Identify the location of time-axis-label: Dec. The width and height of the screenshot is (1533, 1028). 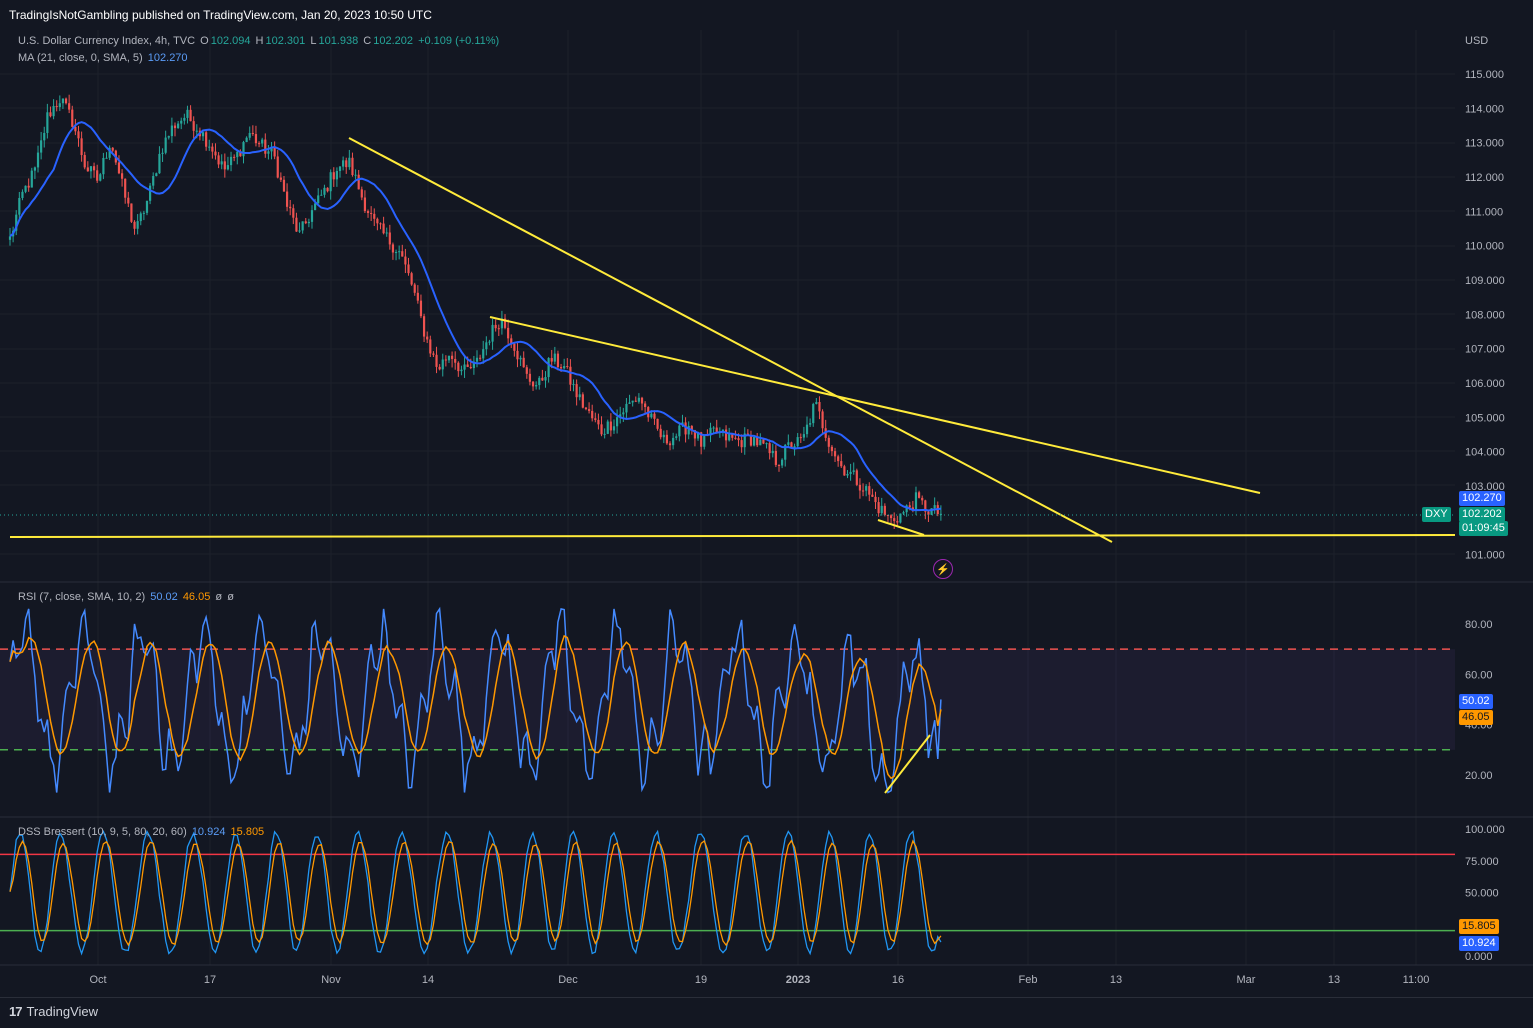
(568, 980).